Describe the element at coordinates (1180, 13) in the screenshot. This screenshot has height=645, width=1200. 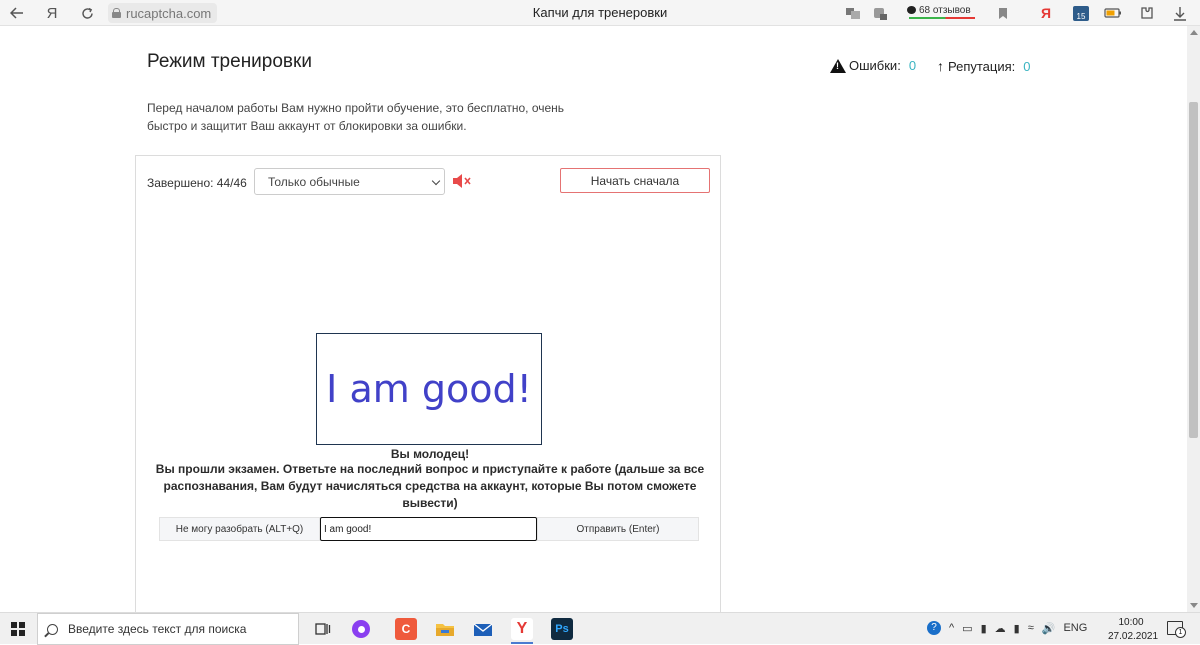
I see `download-icon` at that location.